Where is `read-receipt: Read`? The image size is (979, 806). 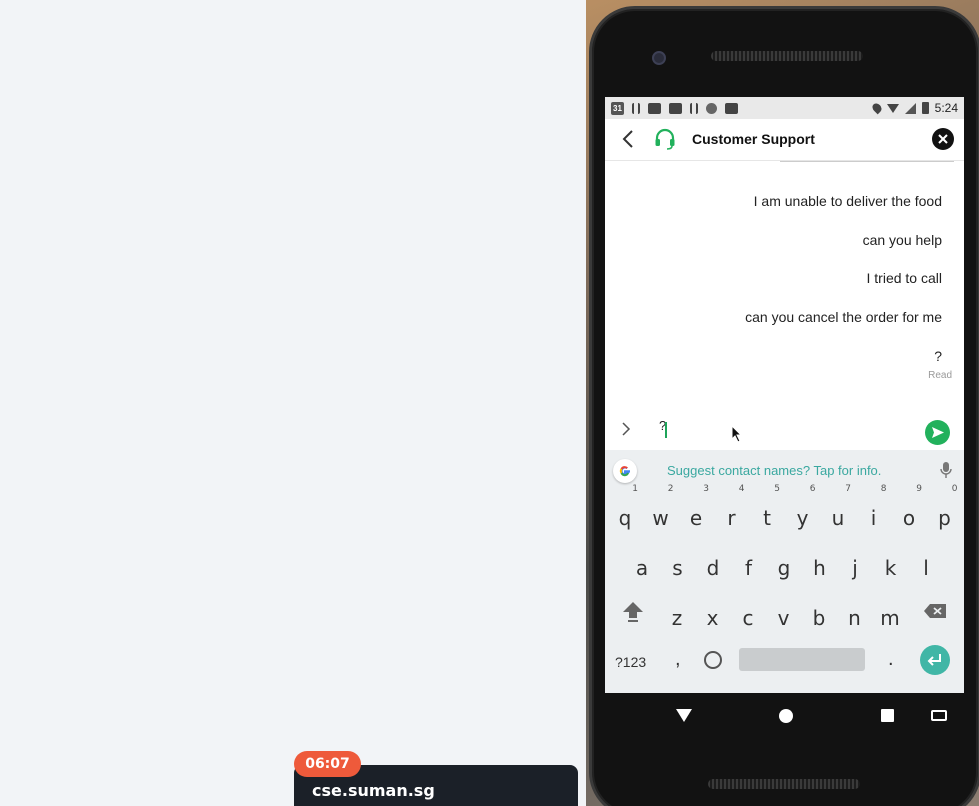
read-receipt: Read is located at coordinates (940, 375).